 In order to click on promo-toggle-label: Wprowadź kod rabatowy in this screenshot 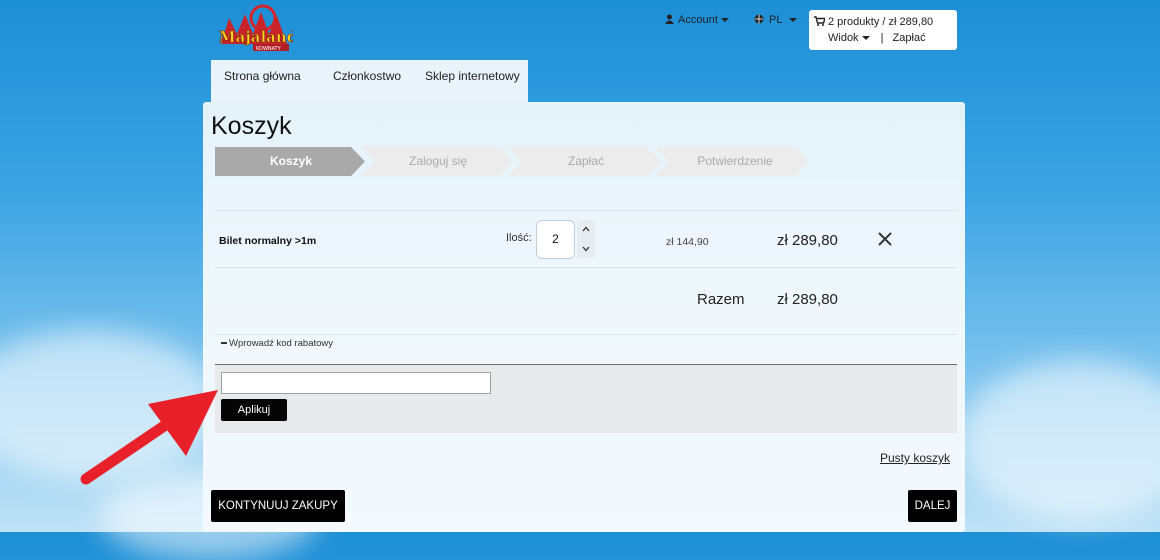, I will do `click(281, 343)`.